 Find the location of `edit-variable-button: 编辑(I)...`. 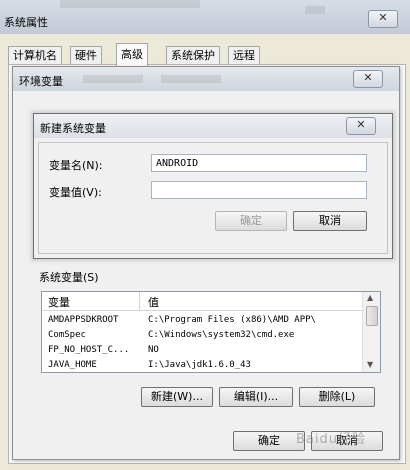

edit-variable-button: 编辑(I)... is located at coordinates (256, 397).